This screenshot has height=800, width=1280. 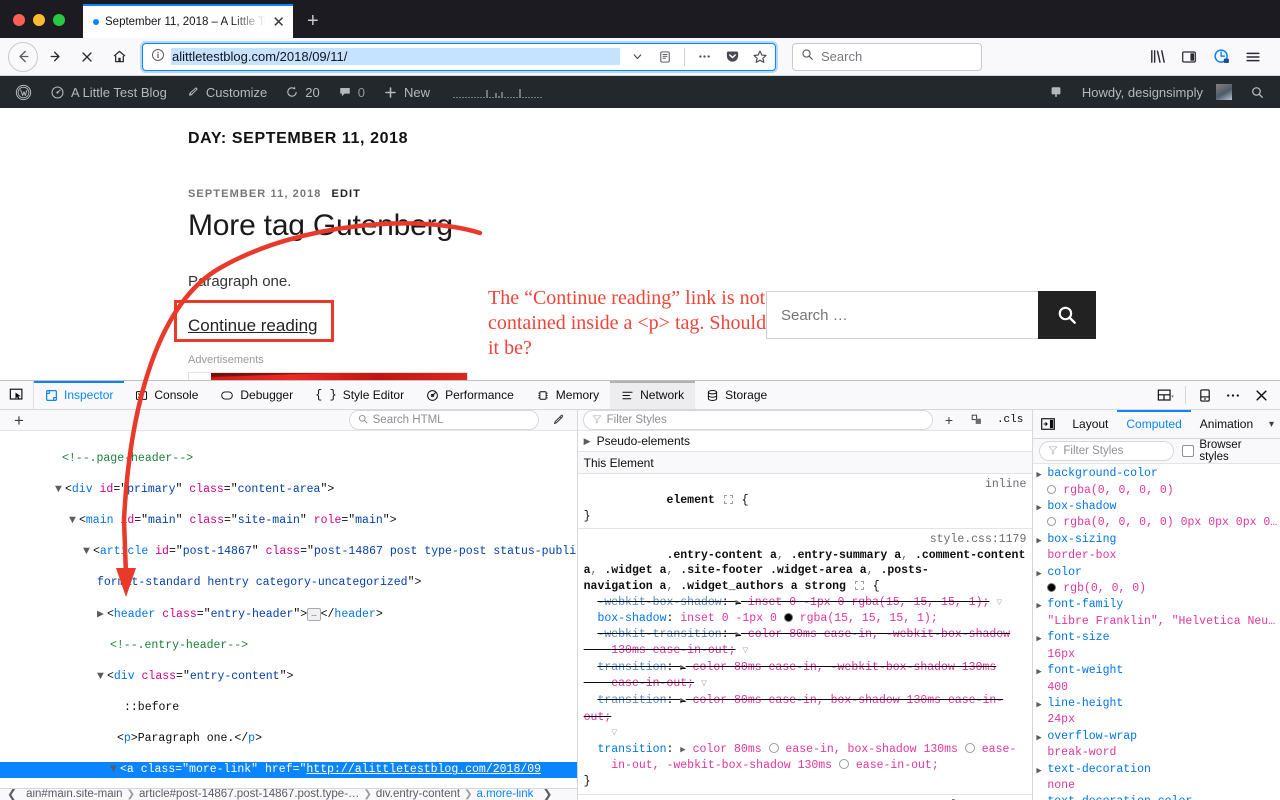 What do you see at coordinates (805, 442) in the screenshot?
I see `pseudo-elements-toggle: ▶ Pseudo-elements` at bounding box center [805, 442].